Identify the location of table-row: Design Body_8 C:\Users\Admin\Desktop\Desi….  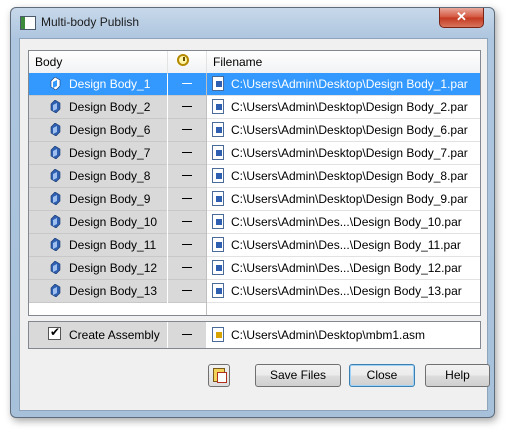
(254, 176).